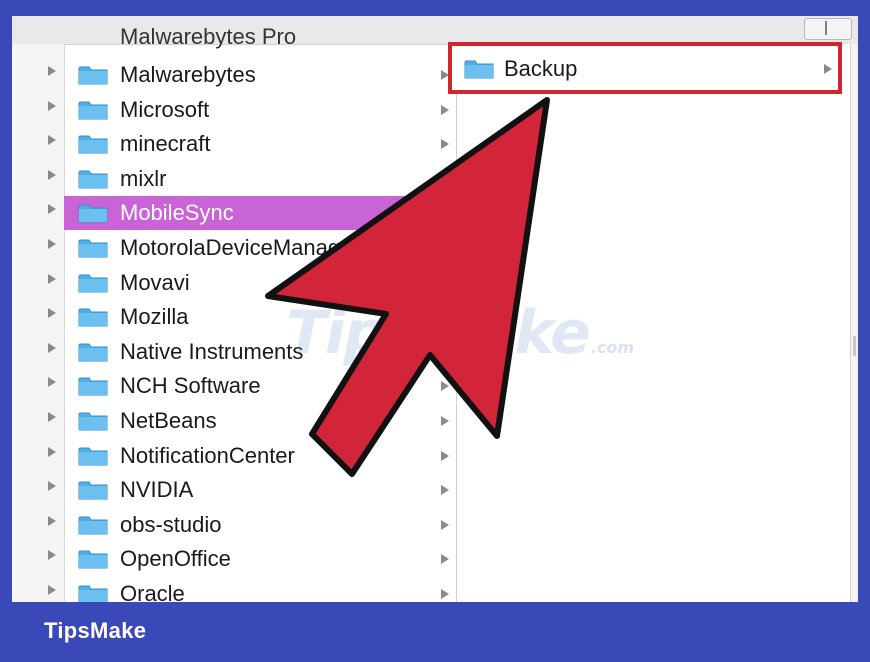 The height and width of the screenshot is (662, 870). I want to click on list-item-label: Mozilla, so click(154, 317).